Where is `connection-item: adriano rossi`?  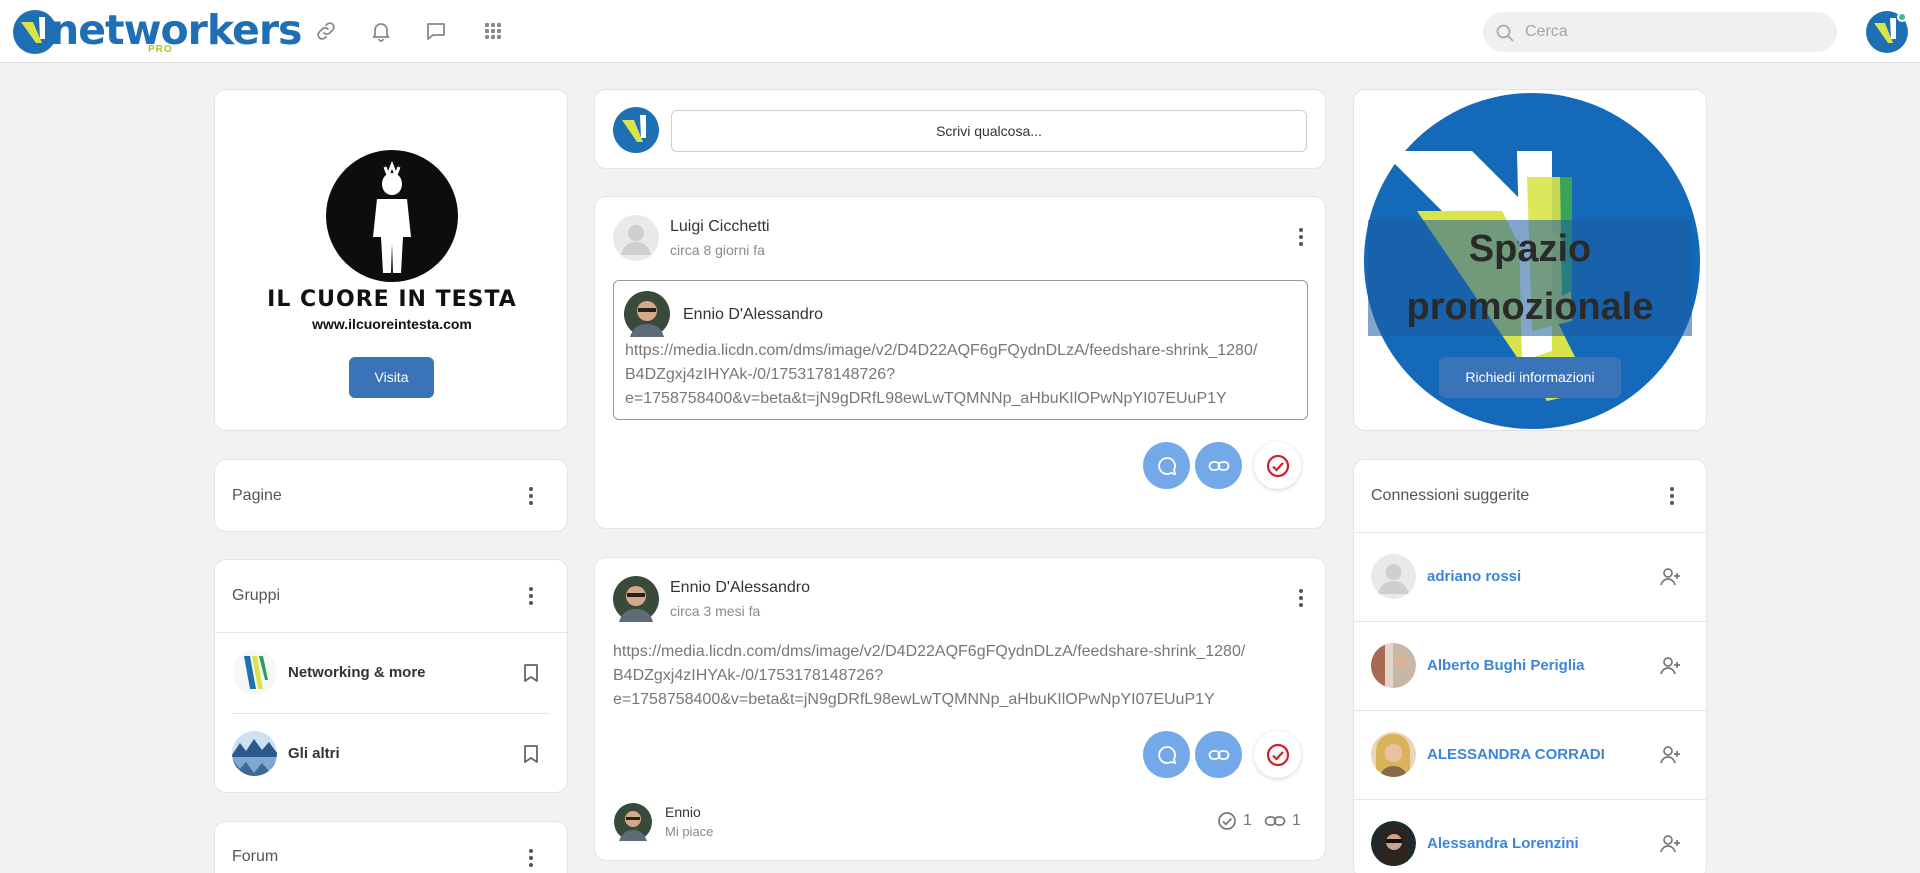 connection-item: adriano rossi is located at coordinates (1530, 577).